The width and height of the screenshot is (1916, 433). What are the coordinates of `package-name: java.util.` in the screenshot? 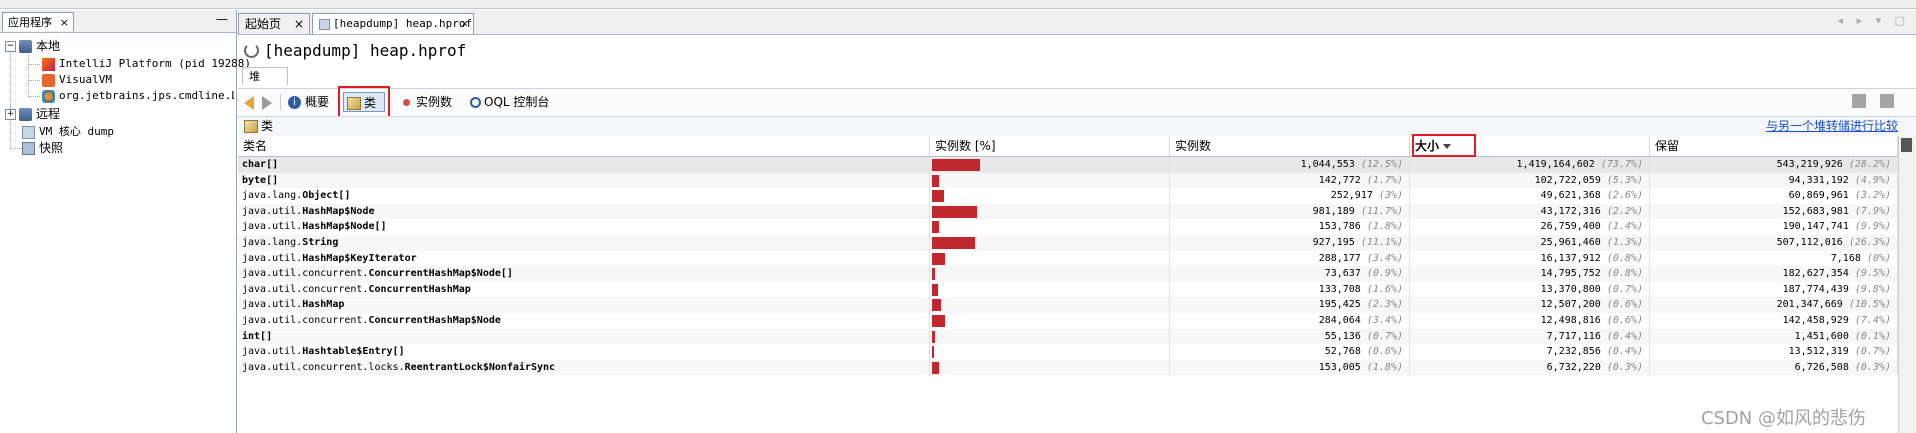 It's located at (272, 352).